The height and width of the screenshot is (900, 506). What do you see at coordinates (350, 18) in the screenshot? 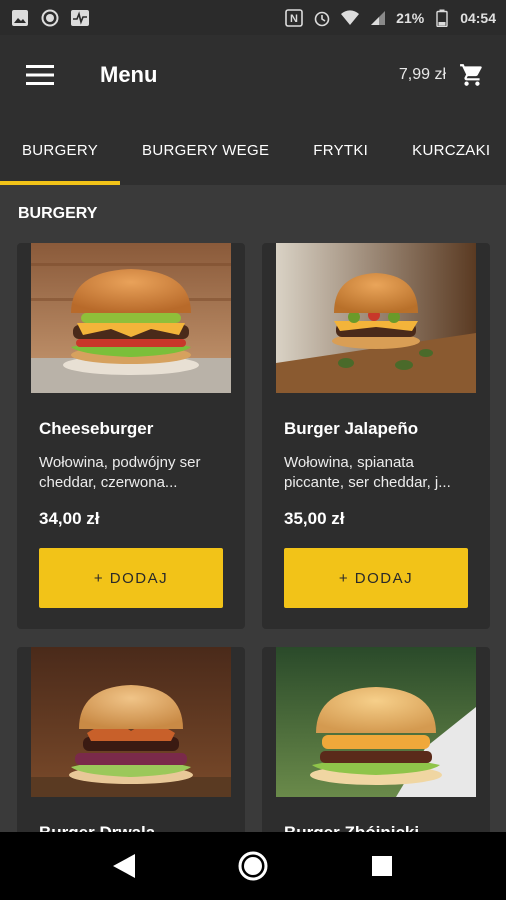
I see `wifi-icon` at bounding box center [350, 18].